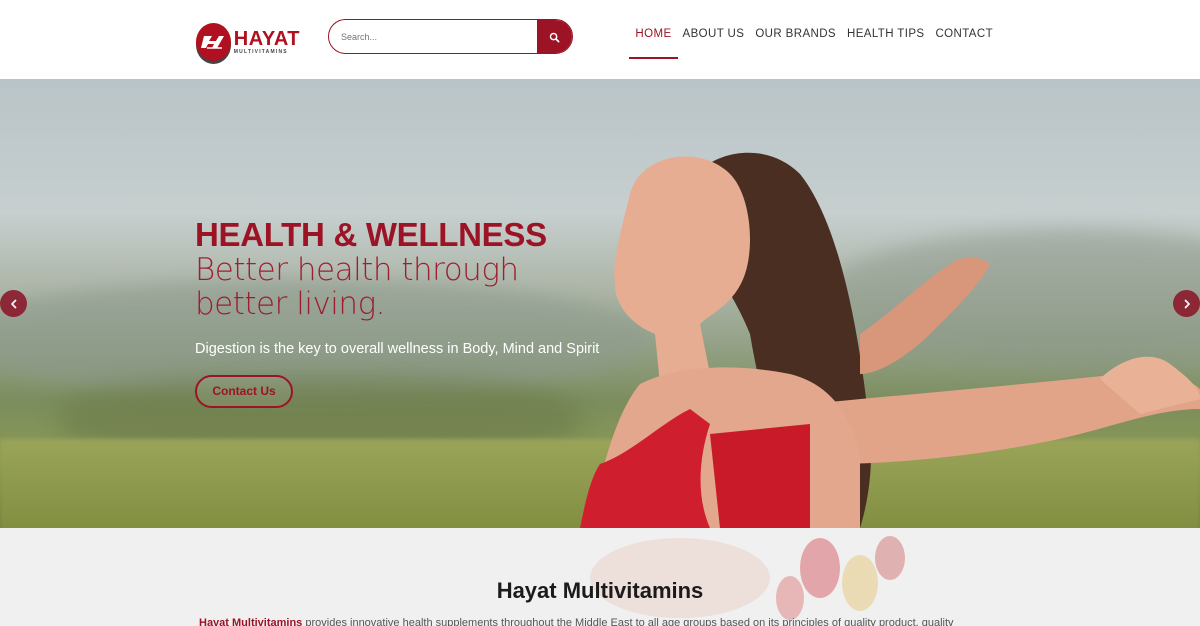  Describe the element at coordinates (357, 287) in the screenshot. I see `hero-subtitle: Better health through better living.` at that location.